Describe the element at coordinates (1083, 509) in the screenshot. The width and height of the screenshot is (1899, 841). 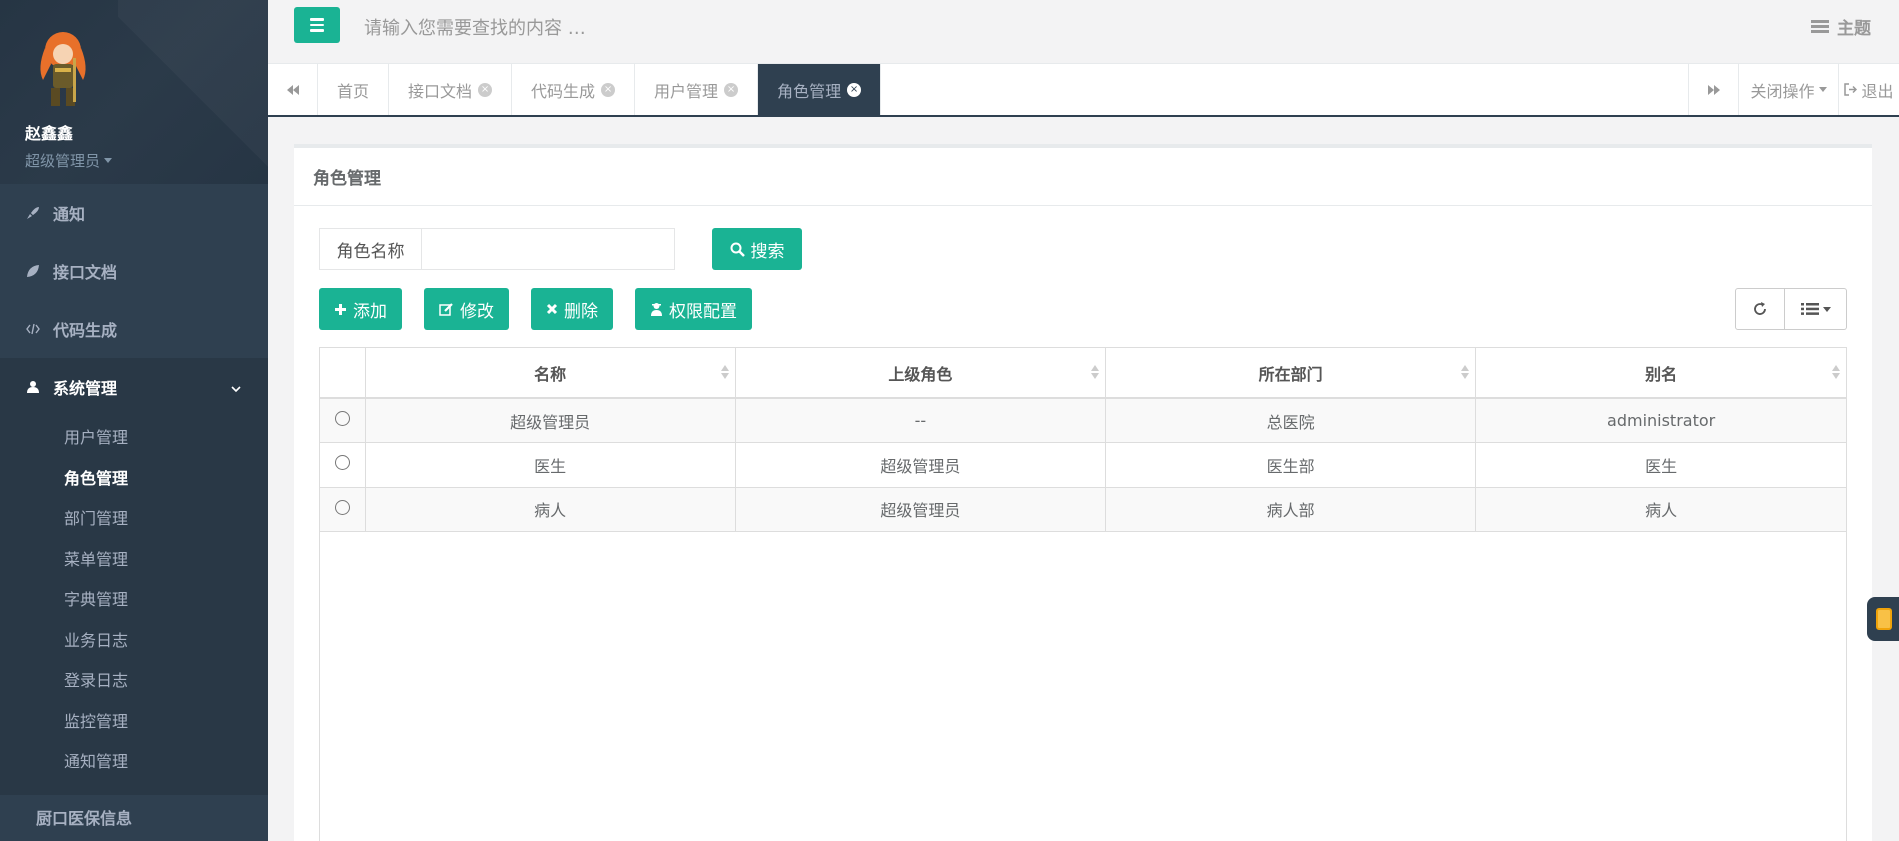
I see `table-row: 病人 超级管理员 病人部 病人` at that location.